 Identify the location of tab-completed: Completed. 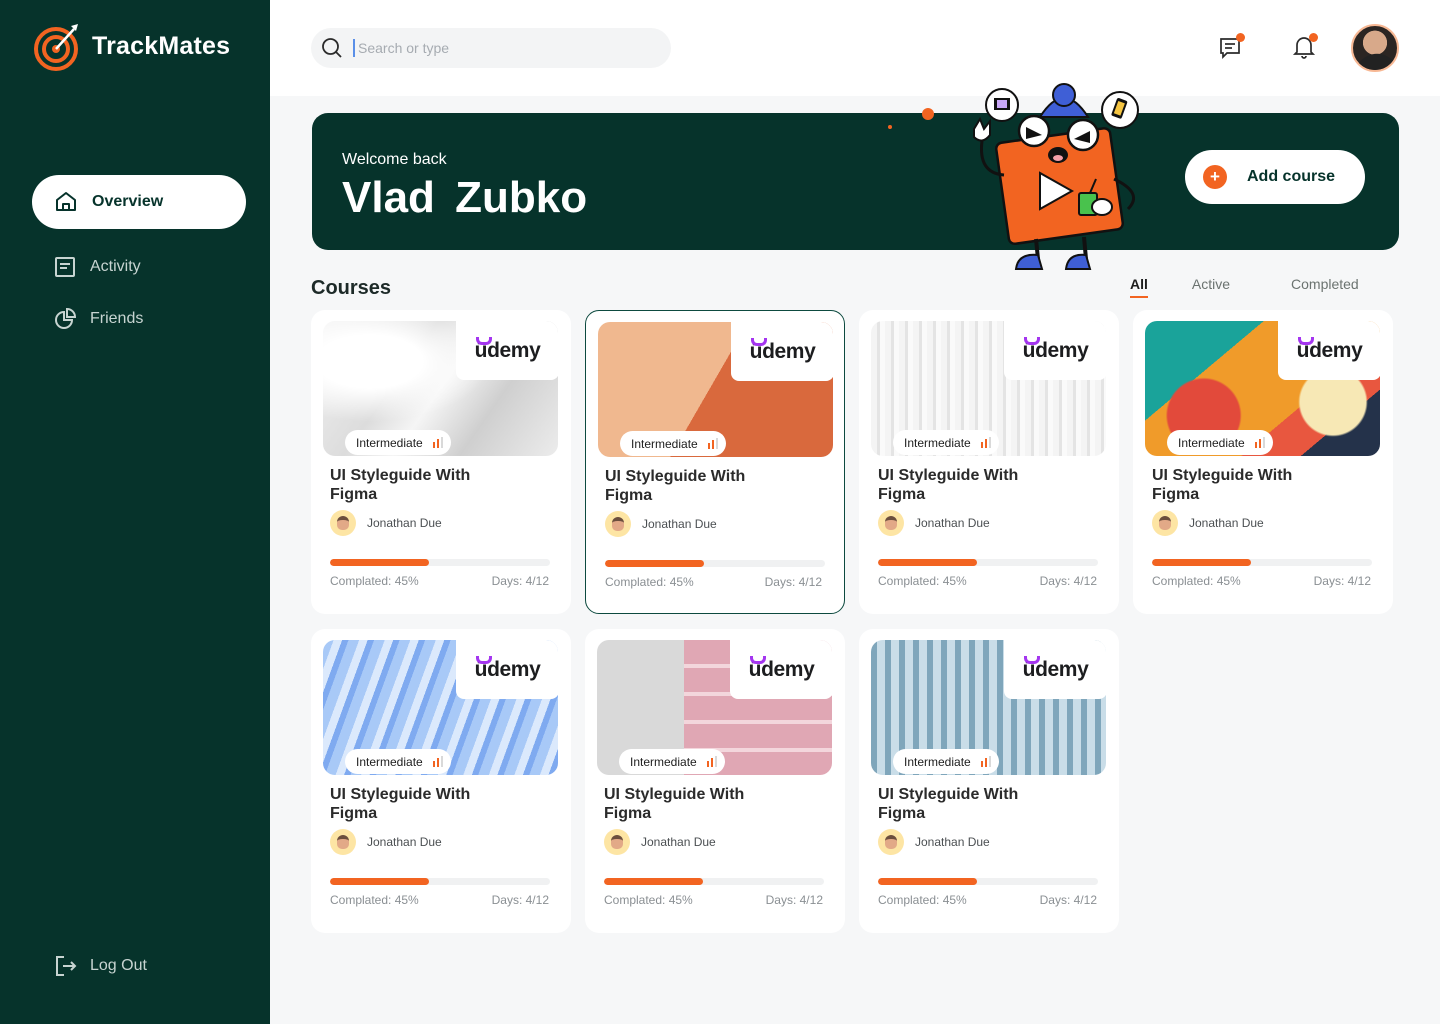
(1325, 287).